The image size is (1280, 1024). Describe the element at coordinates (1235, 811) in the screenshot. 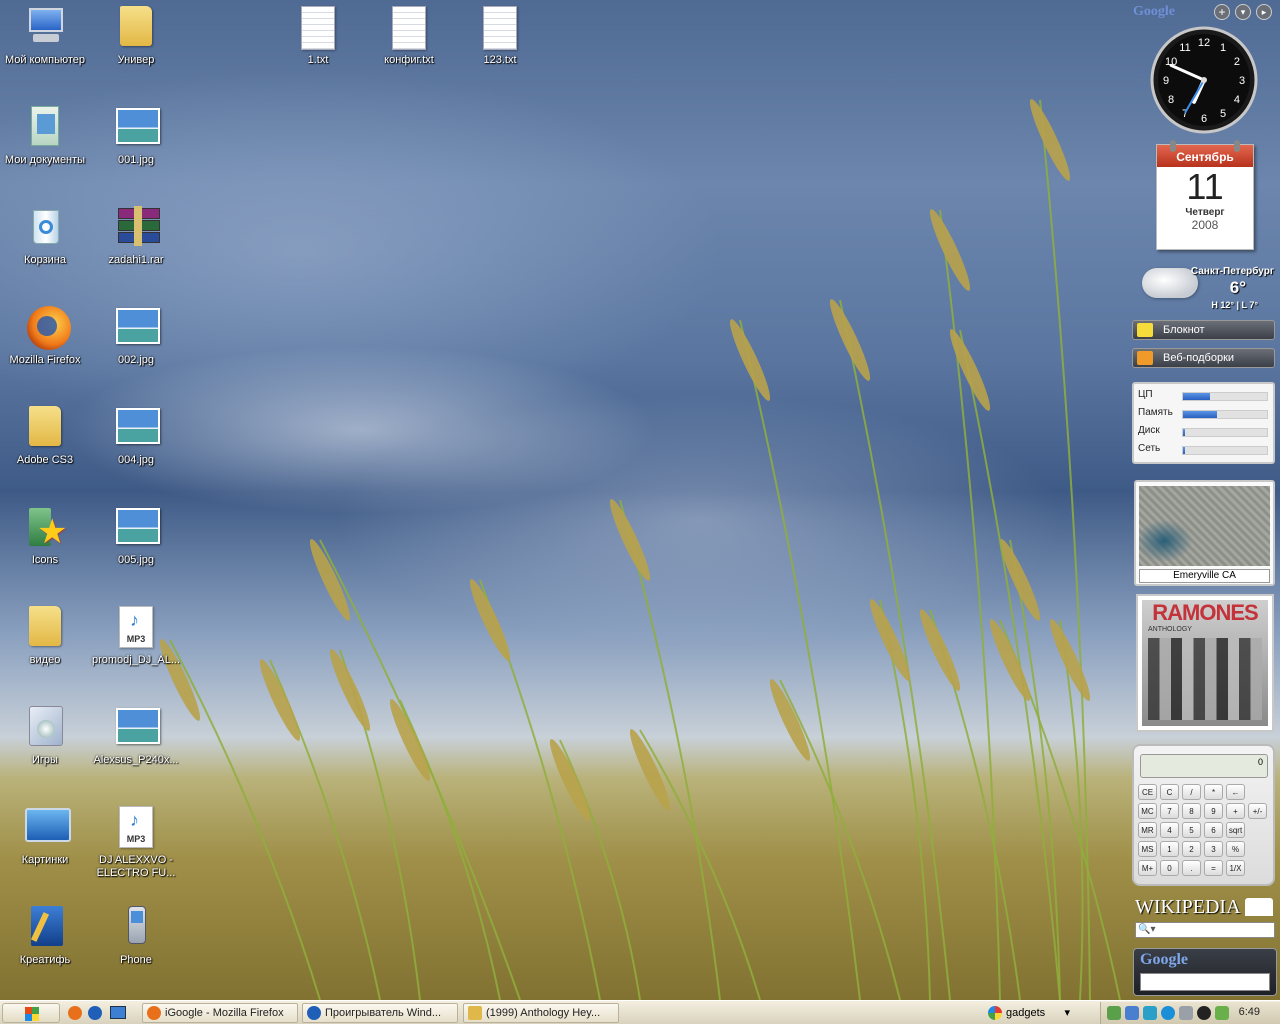

I see `calculator-key: +` at that location.